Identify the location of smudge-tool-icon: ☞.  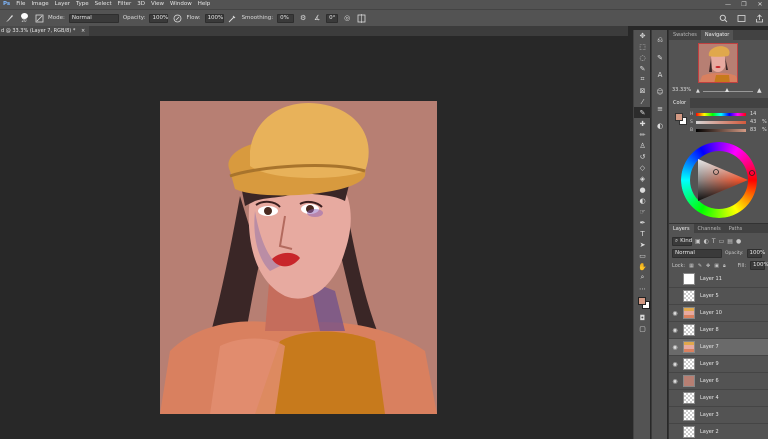
(642, 211).